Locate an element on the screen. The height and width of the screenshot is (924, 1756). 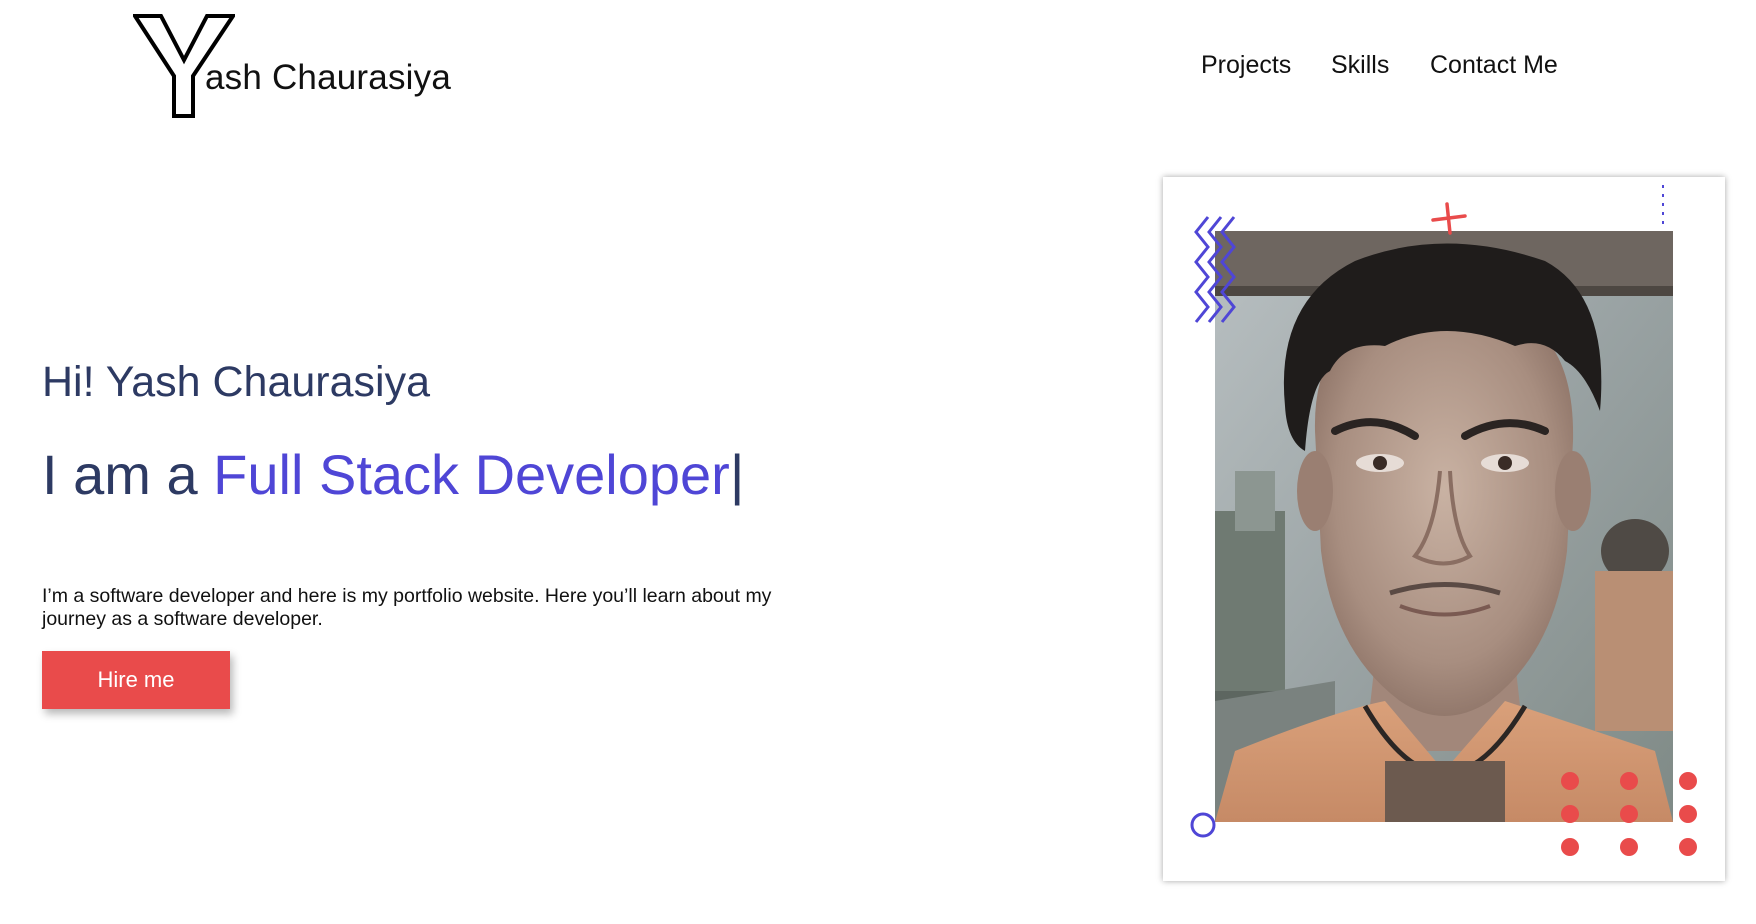
nav-skills-link: Skills is located at coordinates (1360, 65).